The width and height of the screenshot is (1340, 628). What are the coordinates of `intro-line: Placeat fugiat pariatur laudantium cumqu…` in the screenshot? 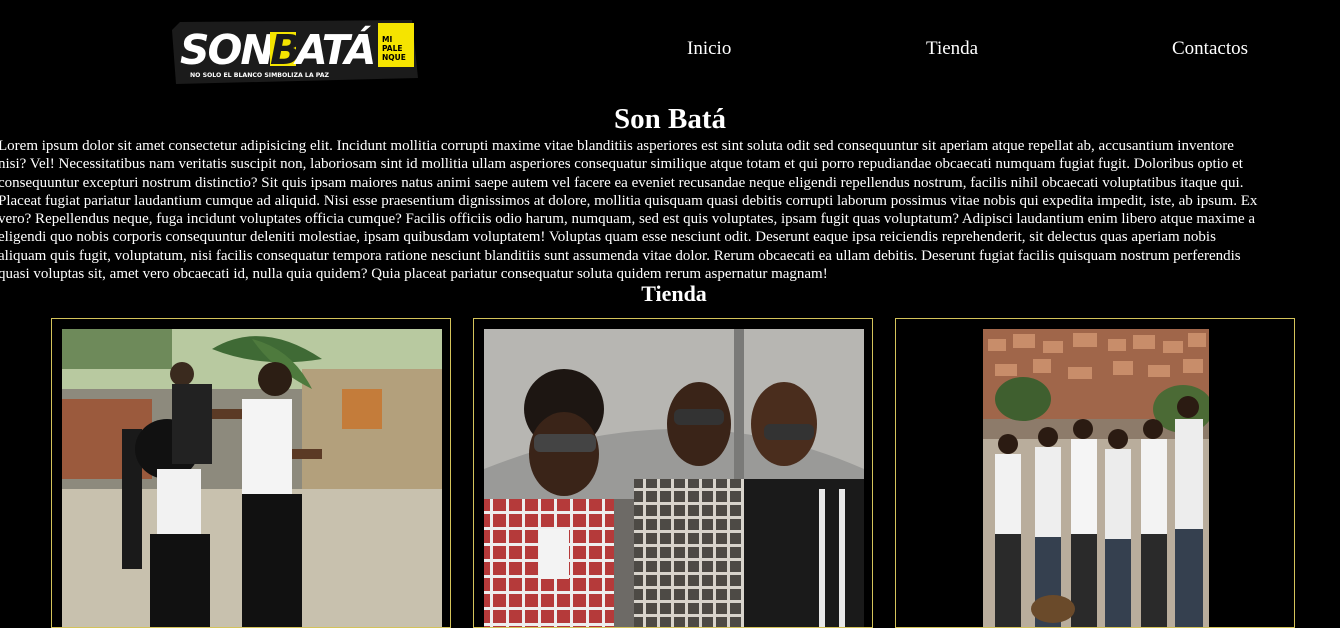 It's located at (629, 200).